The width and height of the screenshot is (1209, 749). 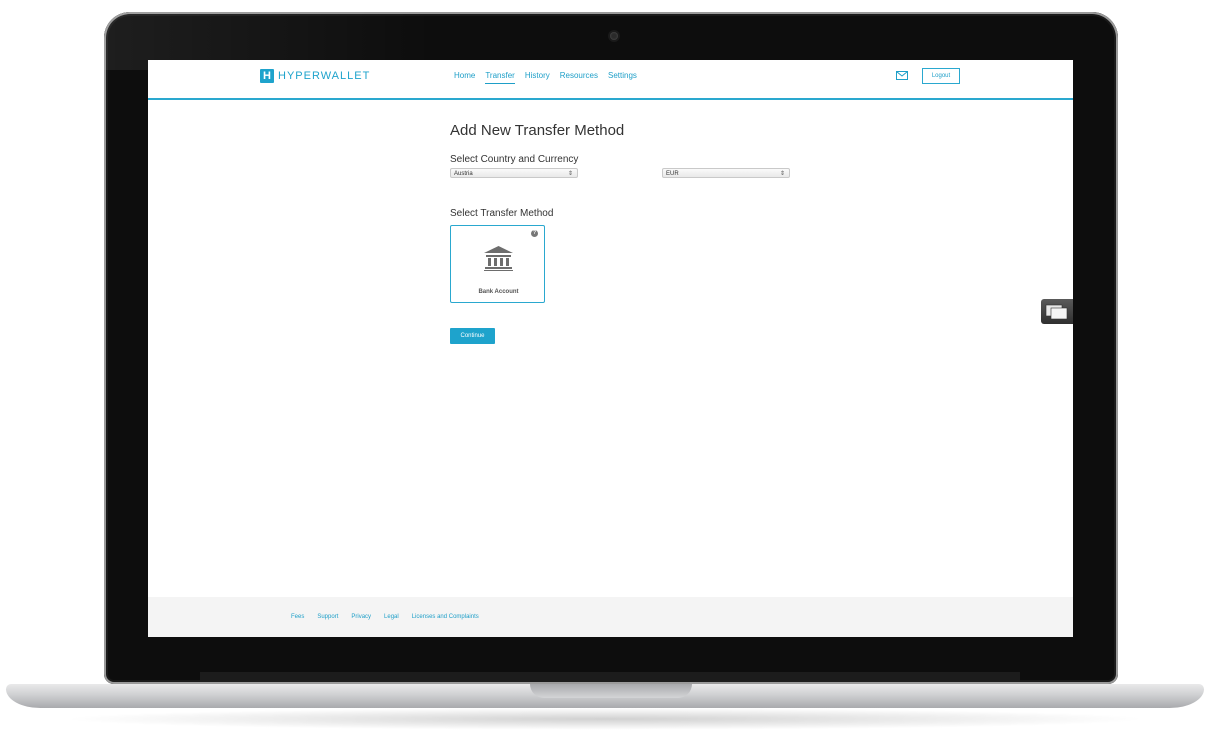 What do you see at coordinates (902, 75) in the screenshot?
I see `mail-icon` at bounding box center [902, 75].